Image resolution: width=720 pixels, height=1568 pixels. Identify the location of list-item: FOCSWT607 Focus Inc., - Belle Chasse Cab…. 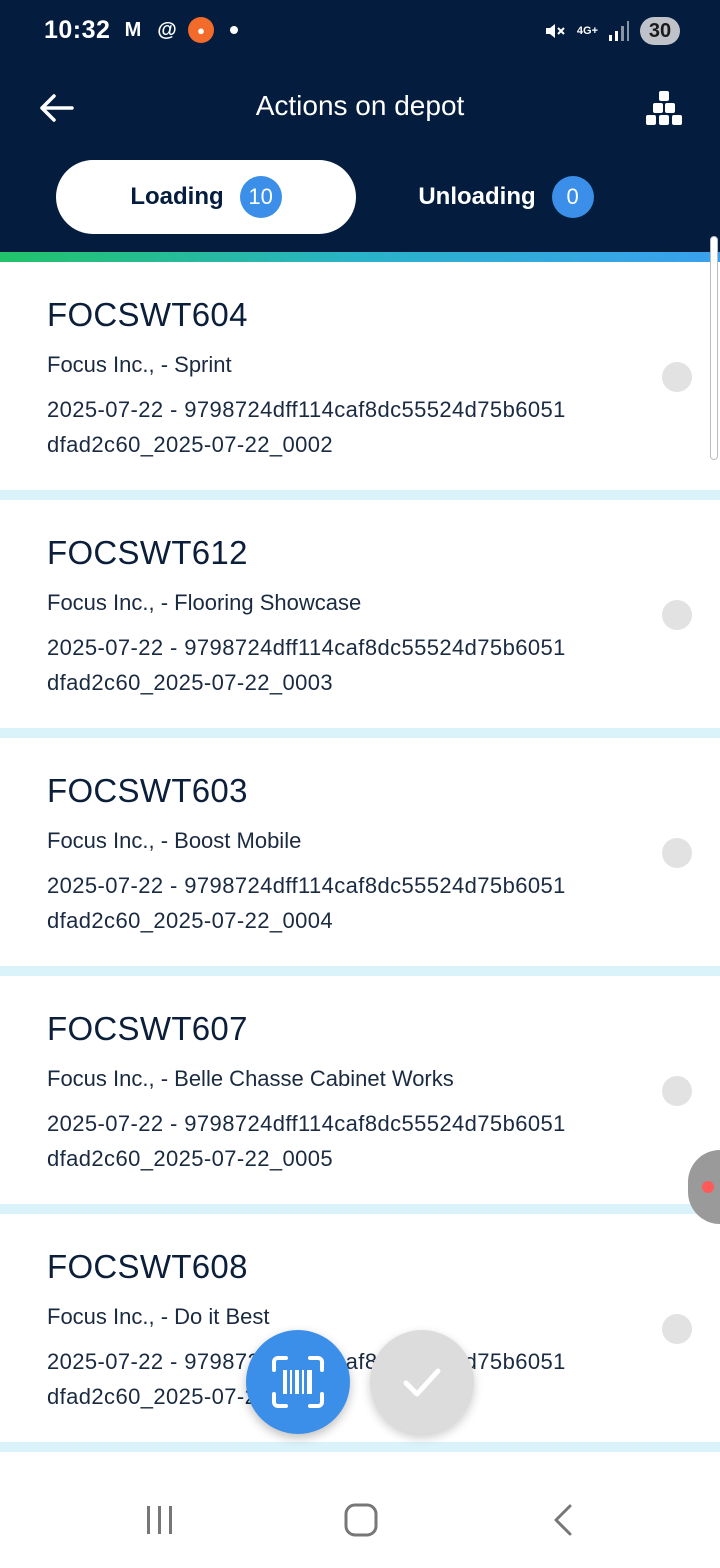
(360, 1090).